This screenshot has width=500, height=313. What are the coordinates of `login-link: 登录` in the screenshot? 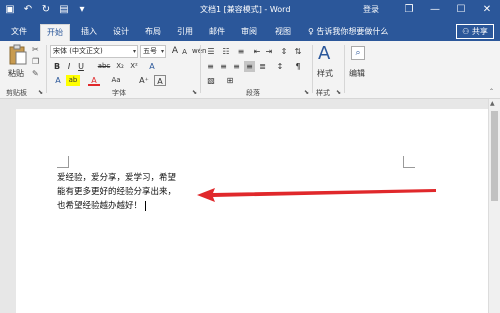 It's located at (371, 9).